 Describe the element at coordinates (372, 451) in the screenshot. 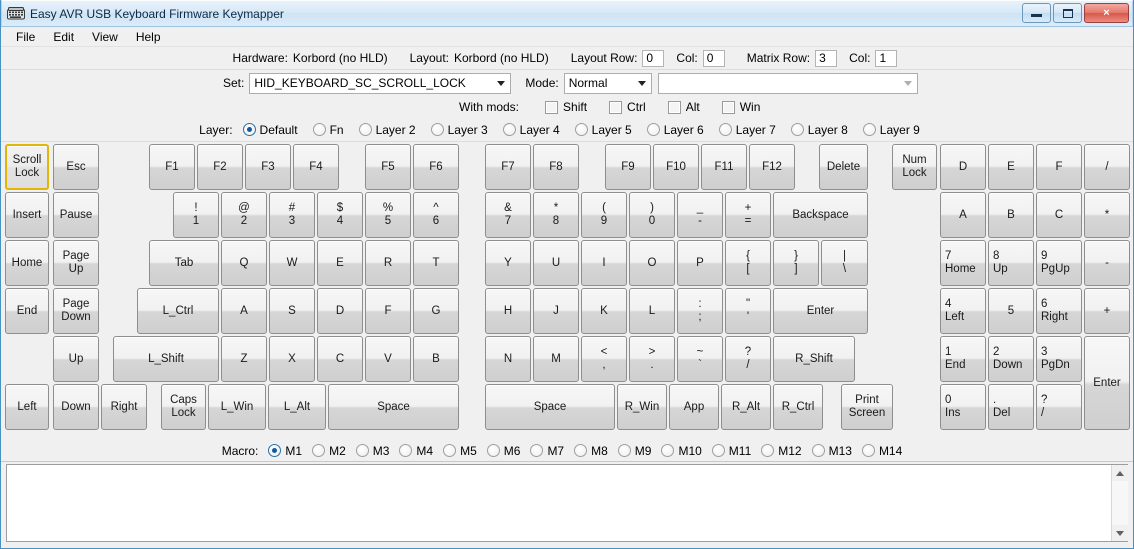

I see `macro-radio-m3: M3` at that location.